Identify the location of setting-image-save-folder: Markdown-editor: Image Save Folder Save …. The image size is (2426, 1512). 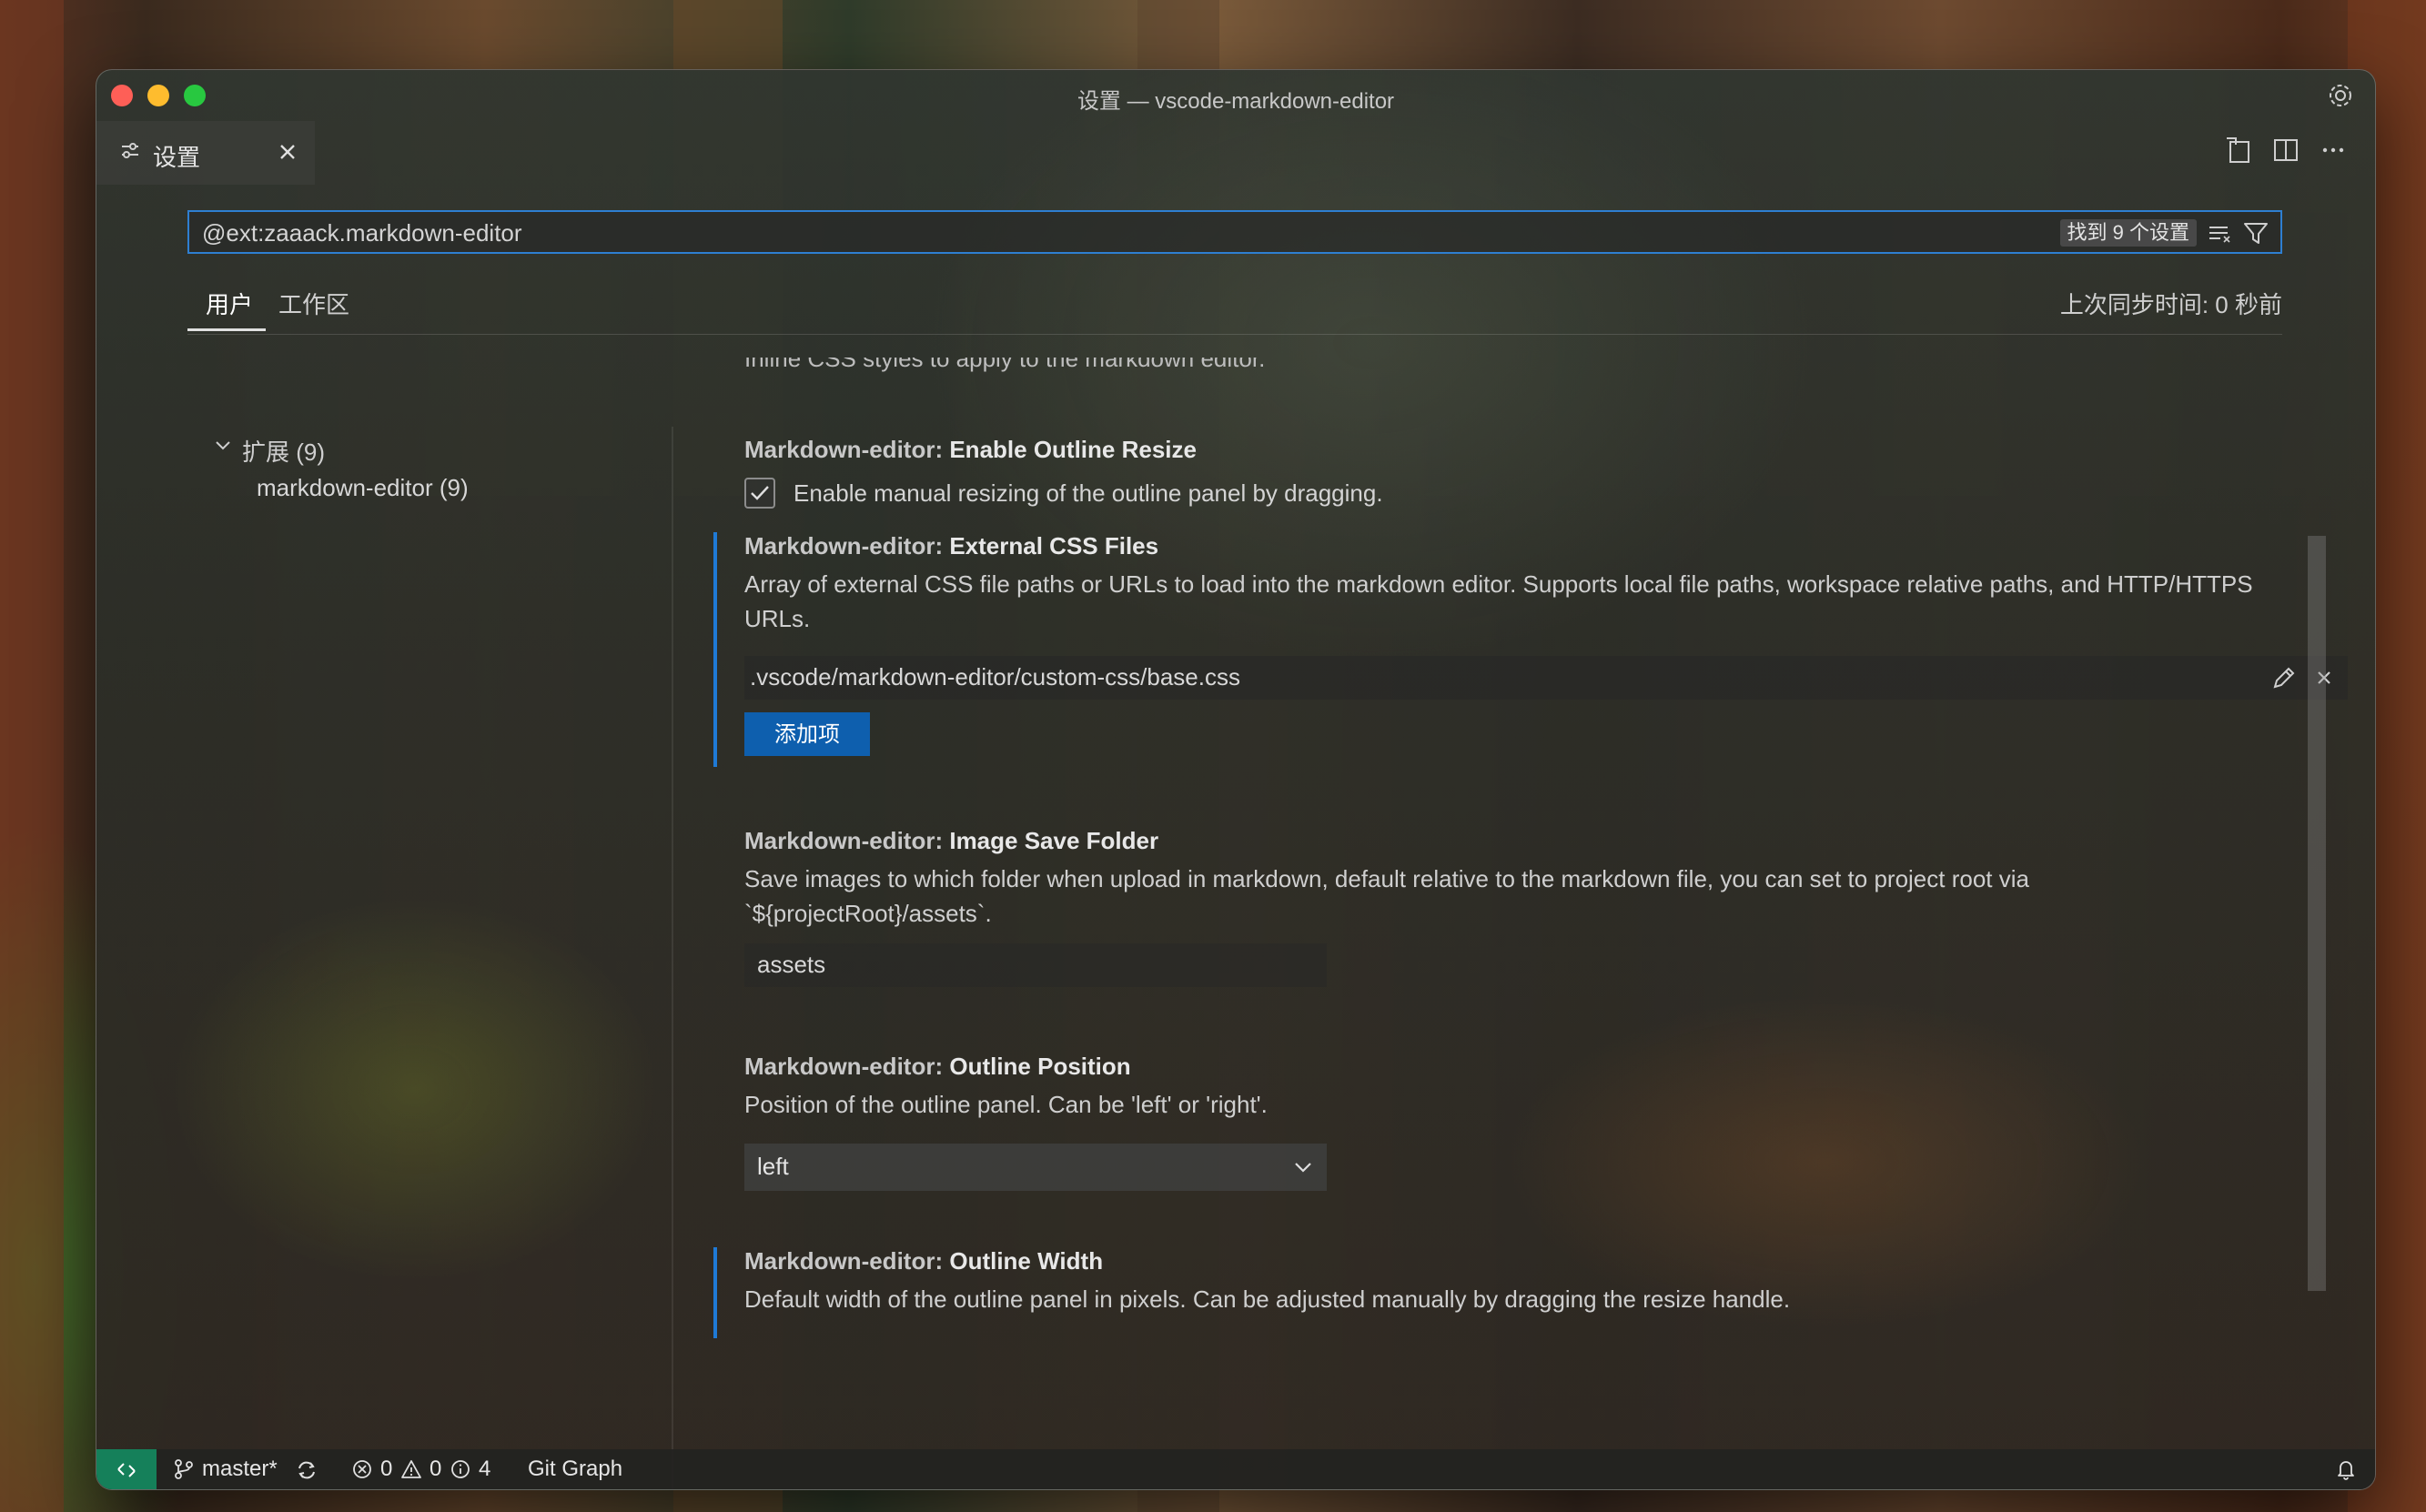
(1533, 909).